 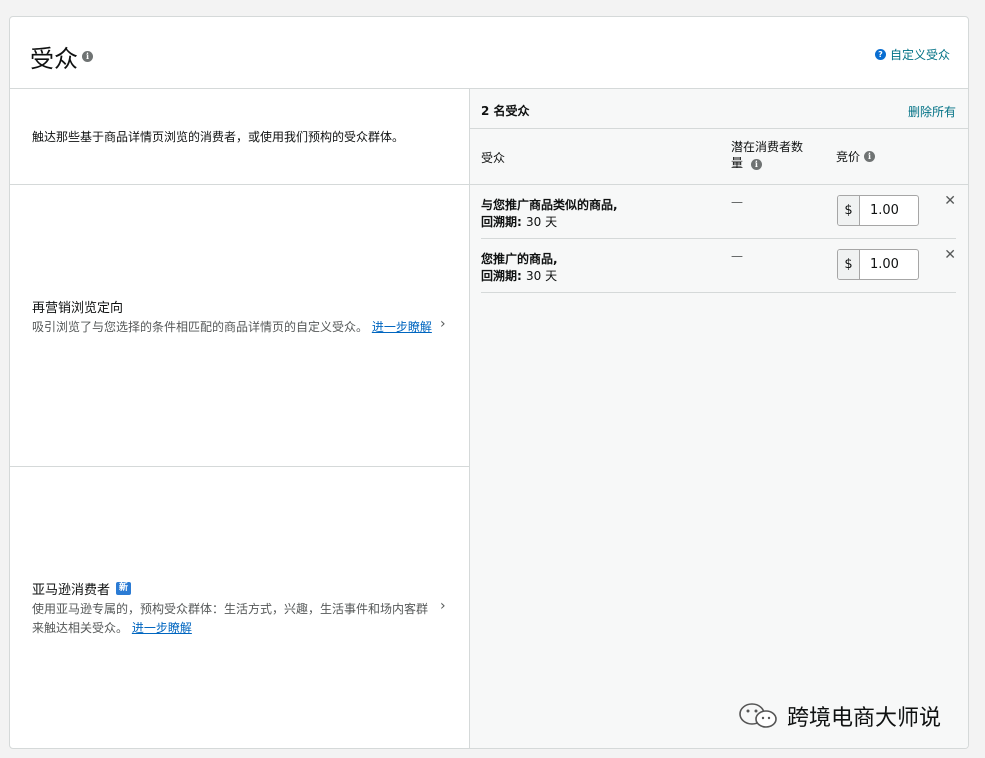 What do you see at coordinates (232, 588) in the screenshot?
I see `option-title: 亚马逊消费者 新` at bounding box center [232, 588].